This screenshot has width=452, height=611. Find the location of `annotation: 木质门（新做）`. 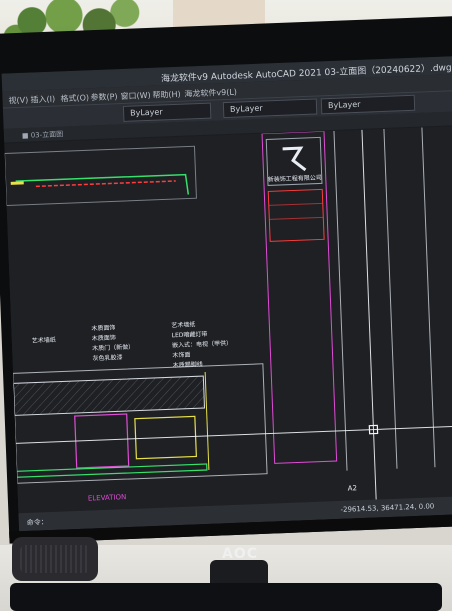

annotation: 木质门（新做） is located at coordinates (113, 348).